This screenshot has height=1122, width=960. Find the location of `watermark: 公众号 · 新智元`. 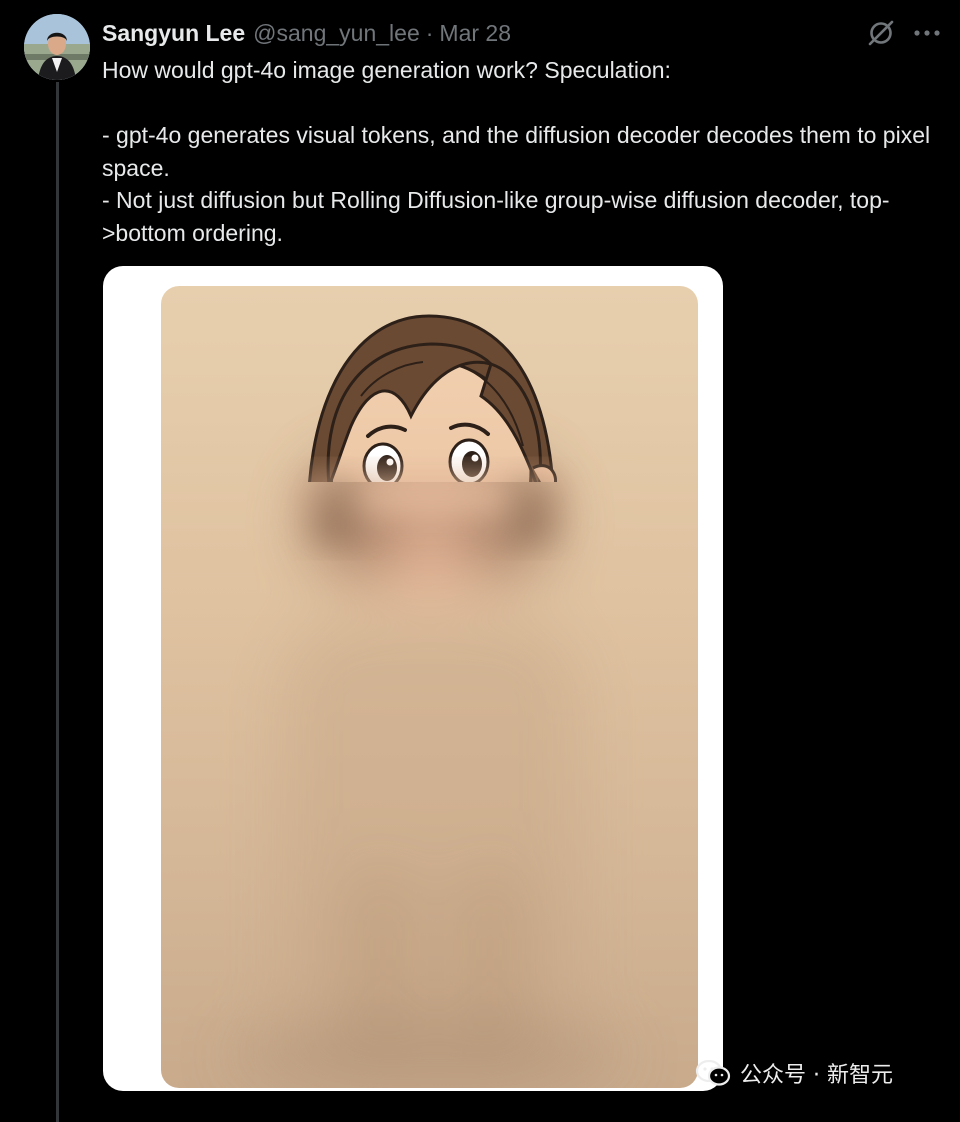

watermark: 公众号 · 新智元 is located at coordinates (793, 1073).